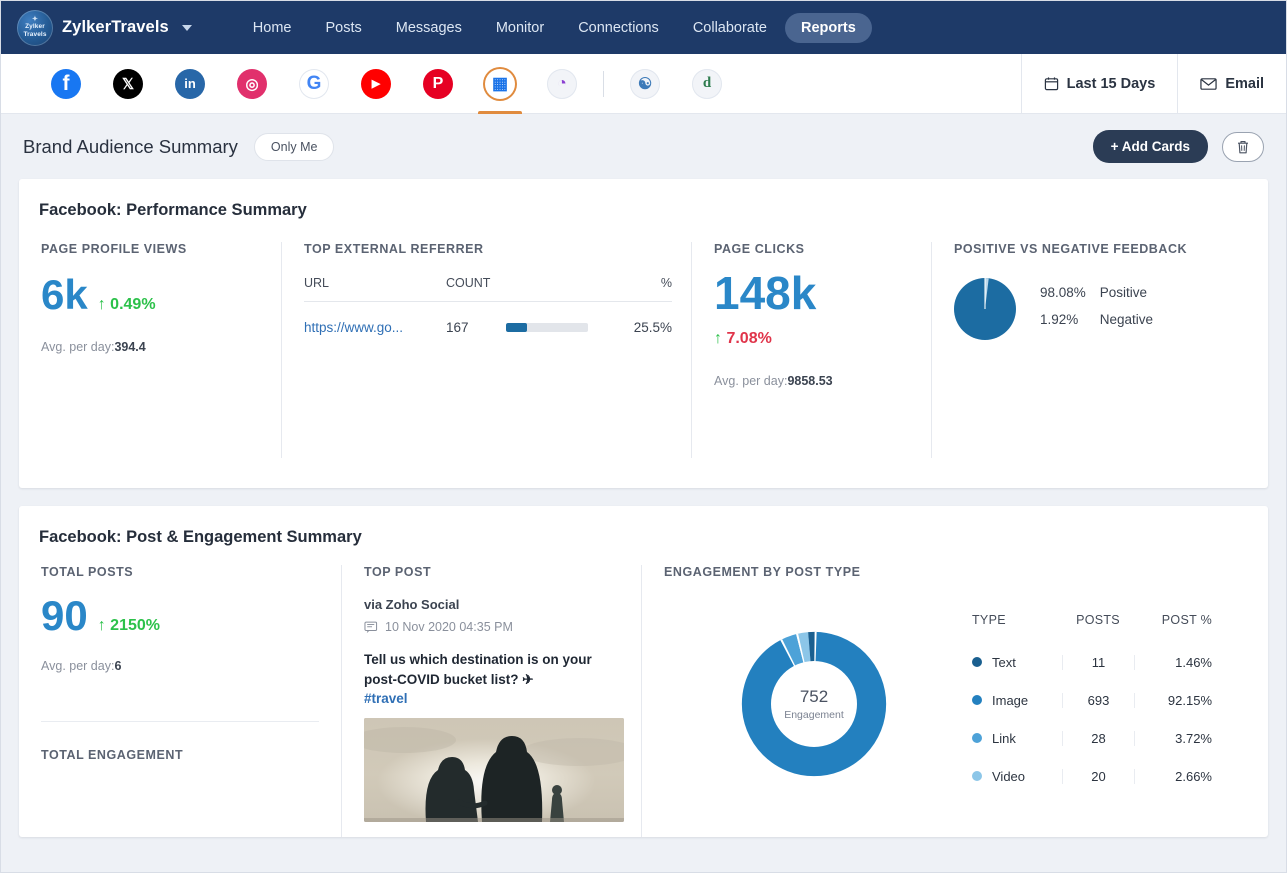 The image size is (1287, 873). I want to click on legend-positive: 98.08% Positive, so click(1096, 292).